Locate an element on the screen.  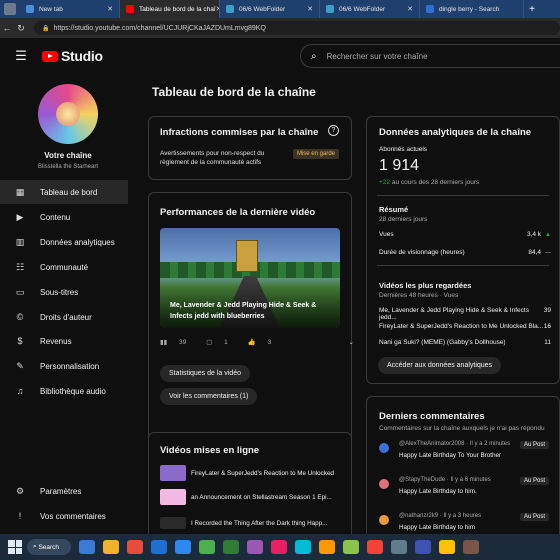
refresh-icon: ↻ is located at coordinates (21, 28).